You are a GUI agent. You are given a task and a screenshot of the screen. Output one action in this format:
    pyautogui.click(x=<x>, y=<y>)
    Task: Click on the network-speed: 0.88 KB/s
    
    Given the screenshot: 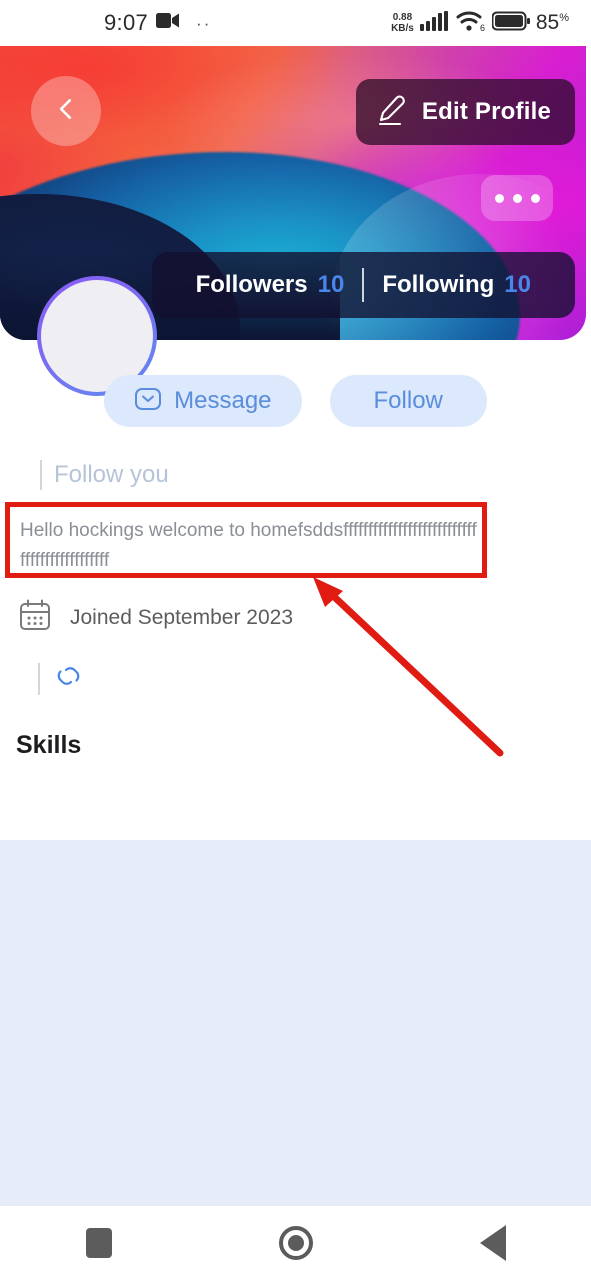 What is the action you would take?
    pyautogui.click(x=402, y=23)
    